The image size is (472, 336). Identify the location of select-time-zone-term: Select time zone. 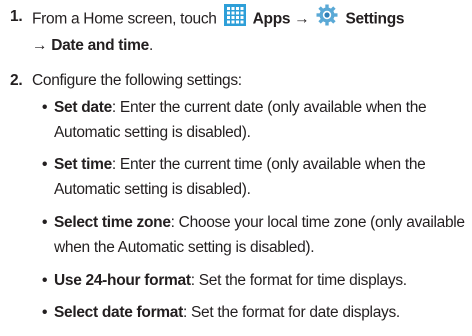
(112, 222).